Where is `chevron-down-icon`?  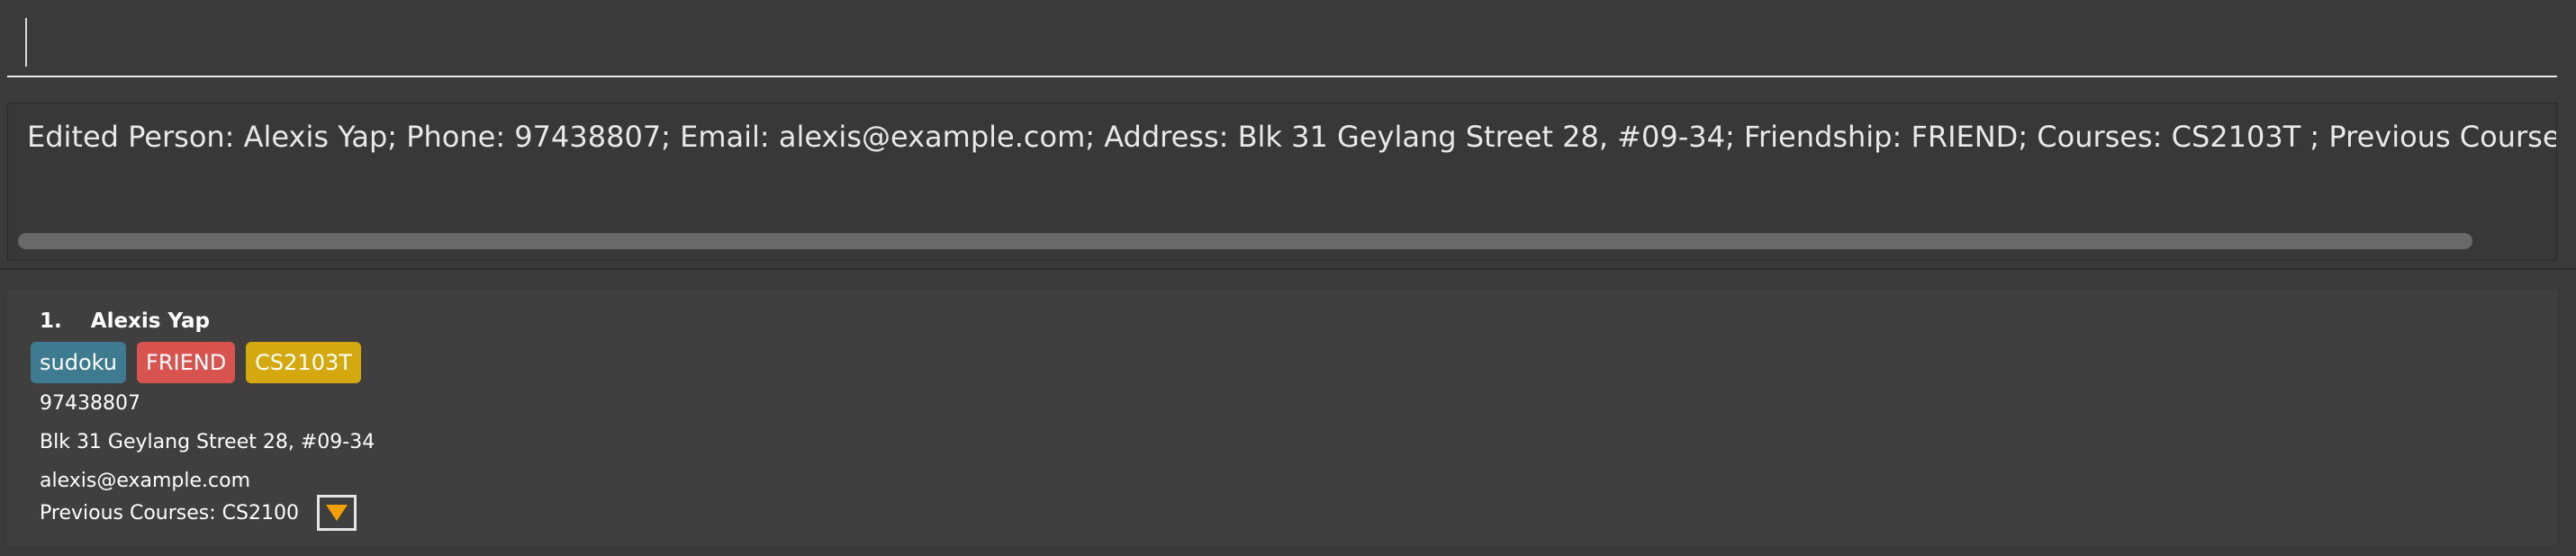
chevron-down-icon is located at coordinates (336, 513).